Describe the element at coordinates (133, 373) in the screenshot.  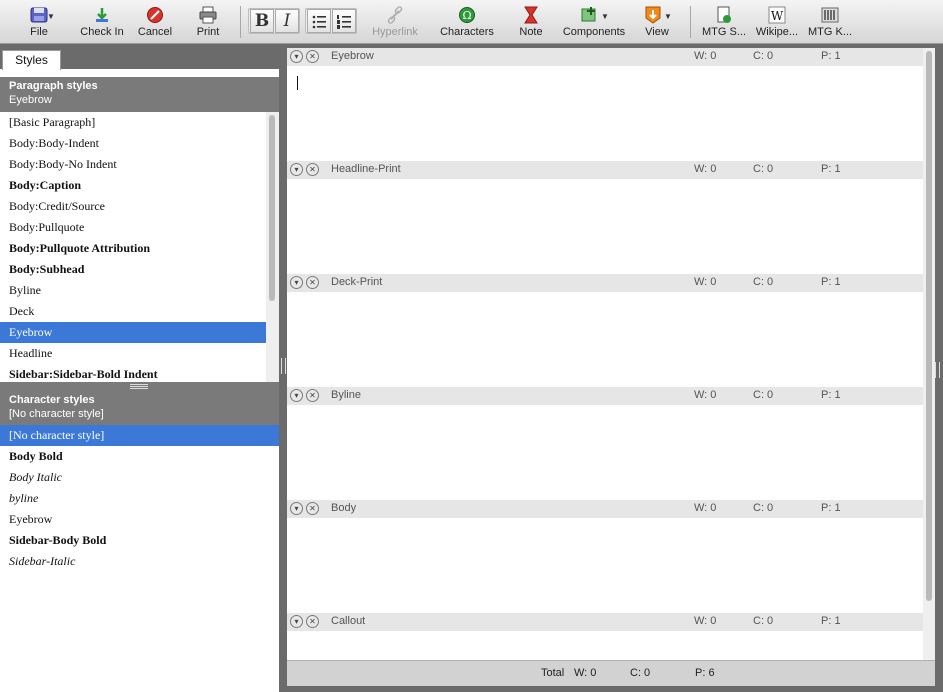
I see `style-item: Sidebar:Sidebar-Bold Indent` at that location.